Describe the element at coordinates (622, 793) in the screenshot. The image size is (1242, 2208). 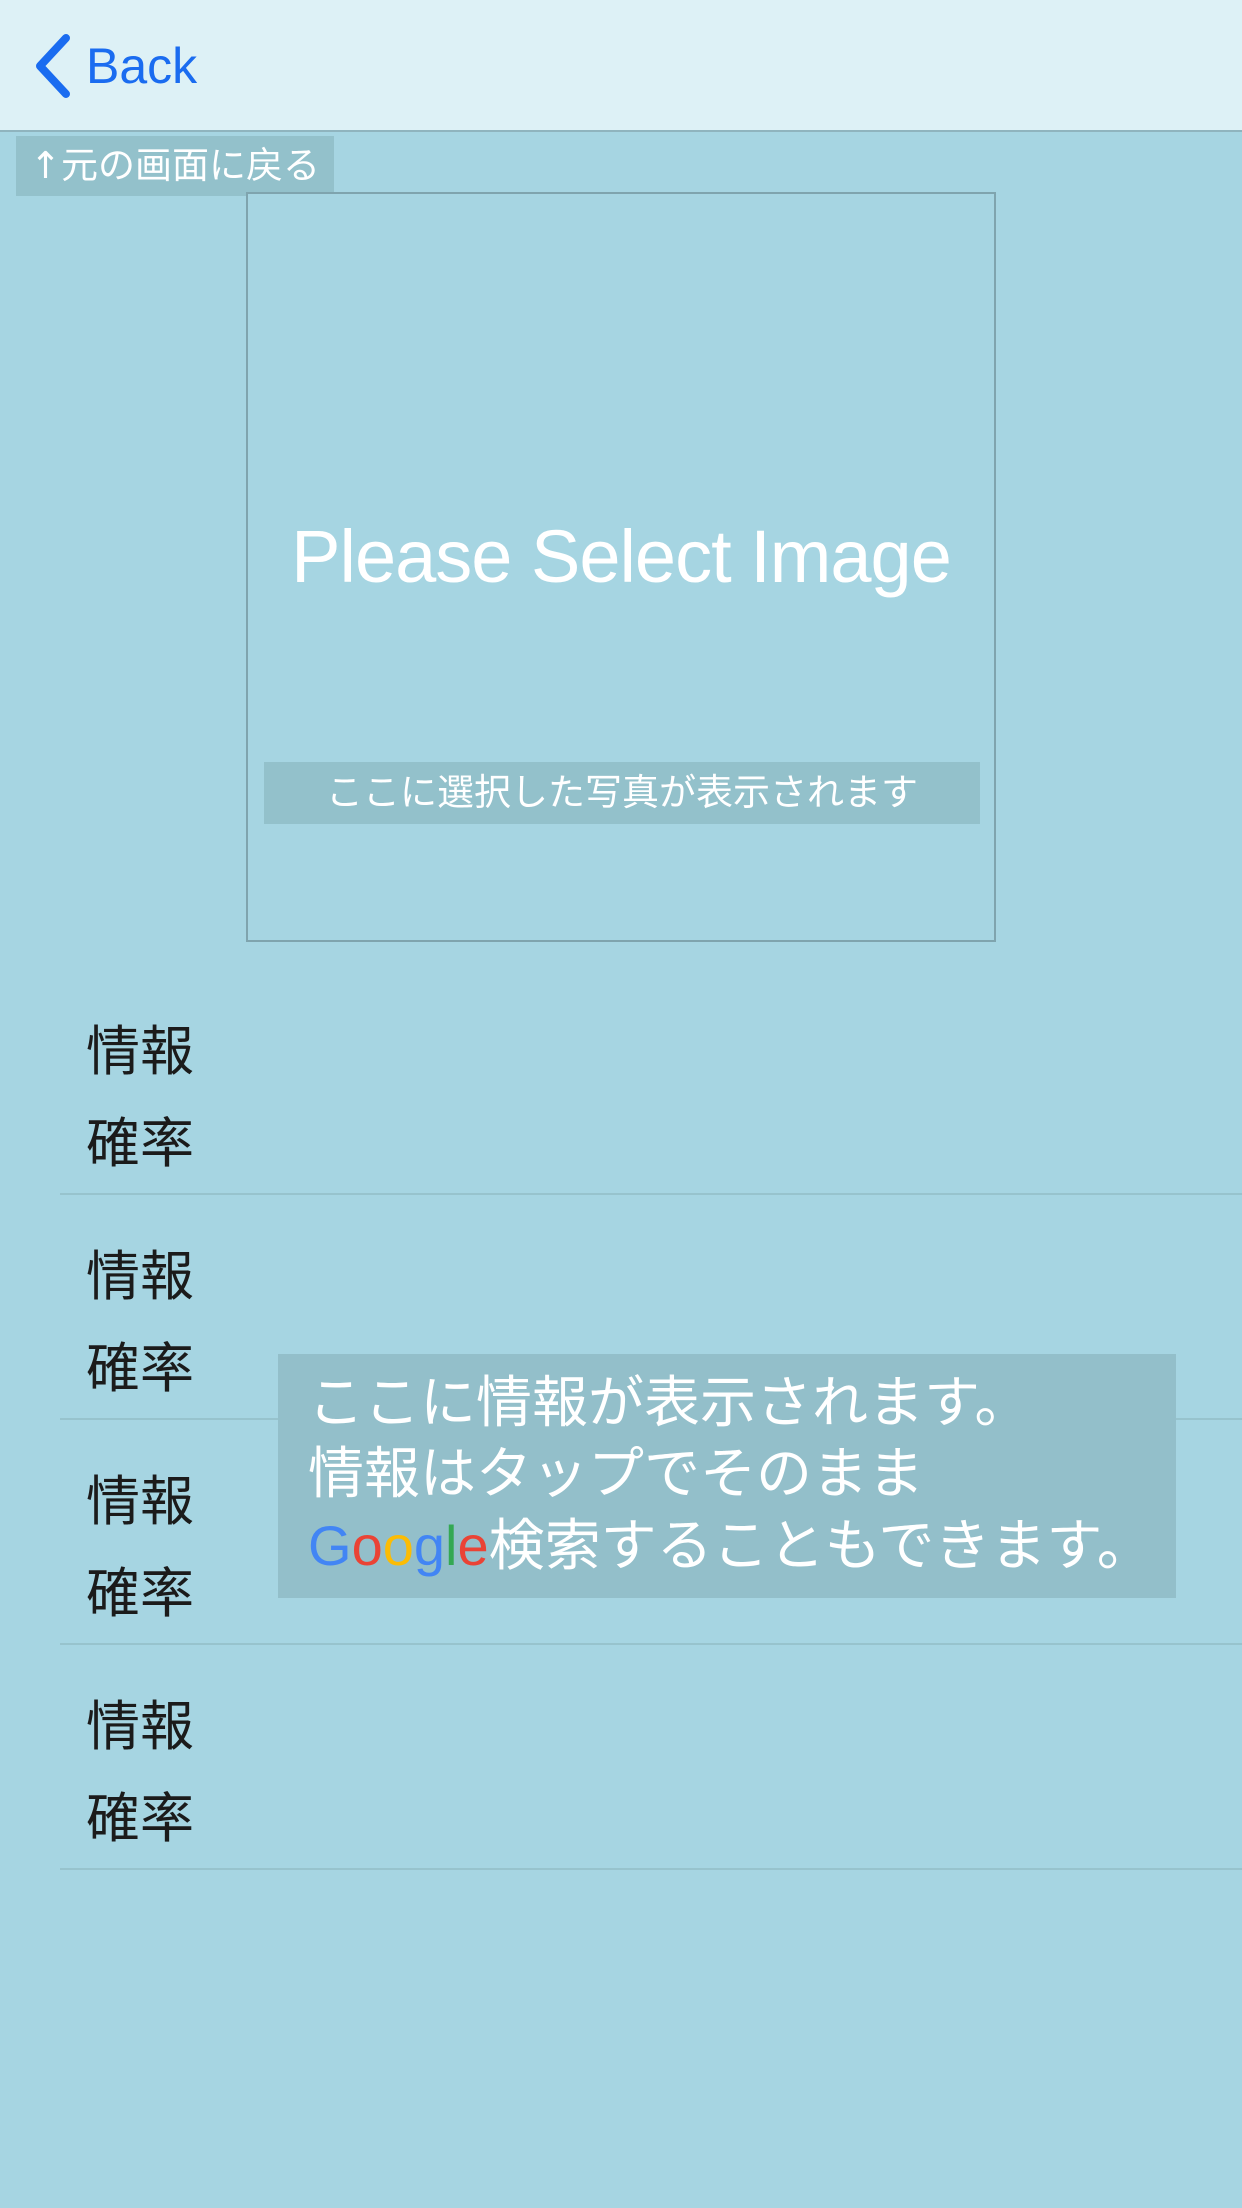
I see `image-hint: ここに選択した写真が表示されます` at that location.